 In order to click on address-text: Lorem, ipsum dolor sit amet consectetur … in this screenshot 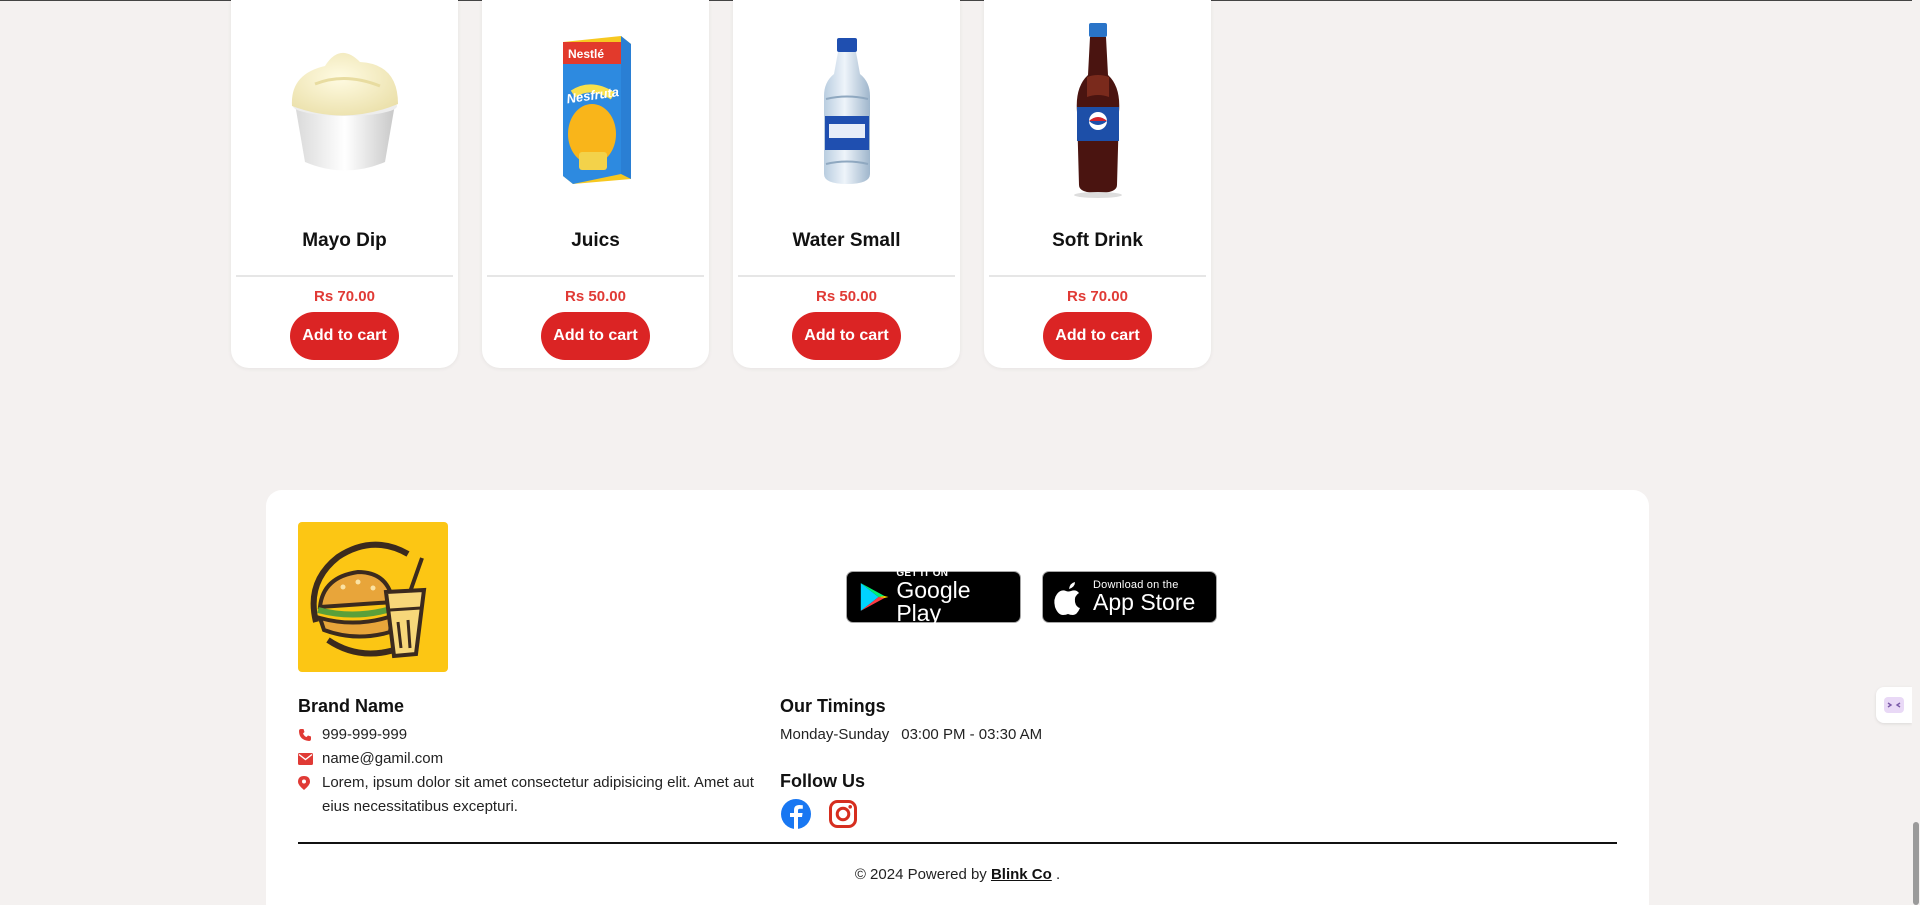, I will do `click(538, 794)`.